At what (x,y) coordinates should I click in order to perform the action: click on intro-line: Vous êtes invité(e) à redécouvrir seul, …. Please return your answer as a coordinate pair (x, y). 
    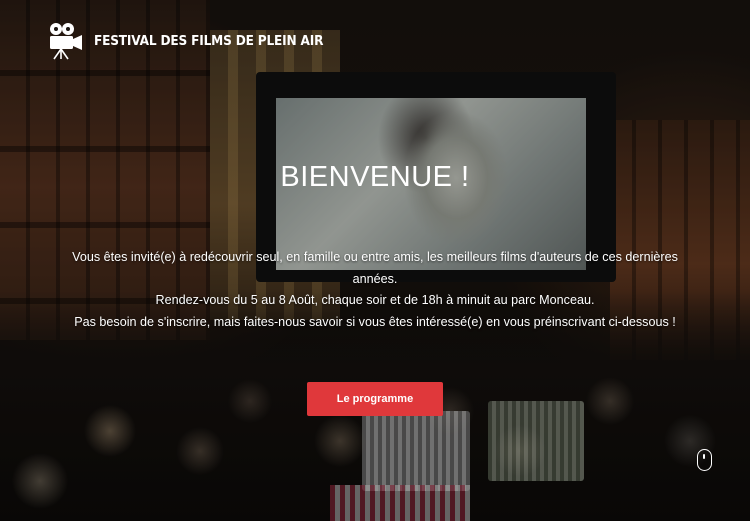
    Looking at the image, I should click on (375, 268).